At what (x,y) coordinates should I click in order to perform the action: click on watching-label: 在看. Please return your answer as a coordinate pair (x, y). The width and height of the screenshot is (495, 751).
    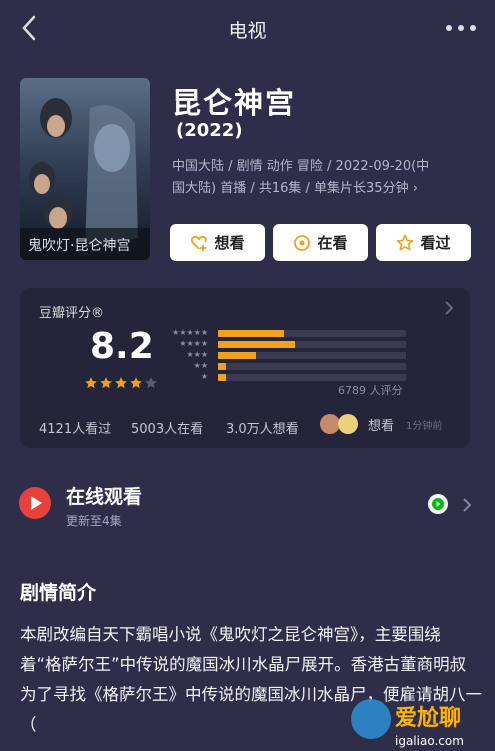
    Looking at the image, I should click on (332, 243).